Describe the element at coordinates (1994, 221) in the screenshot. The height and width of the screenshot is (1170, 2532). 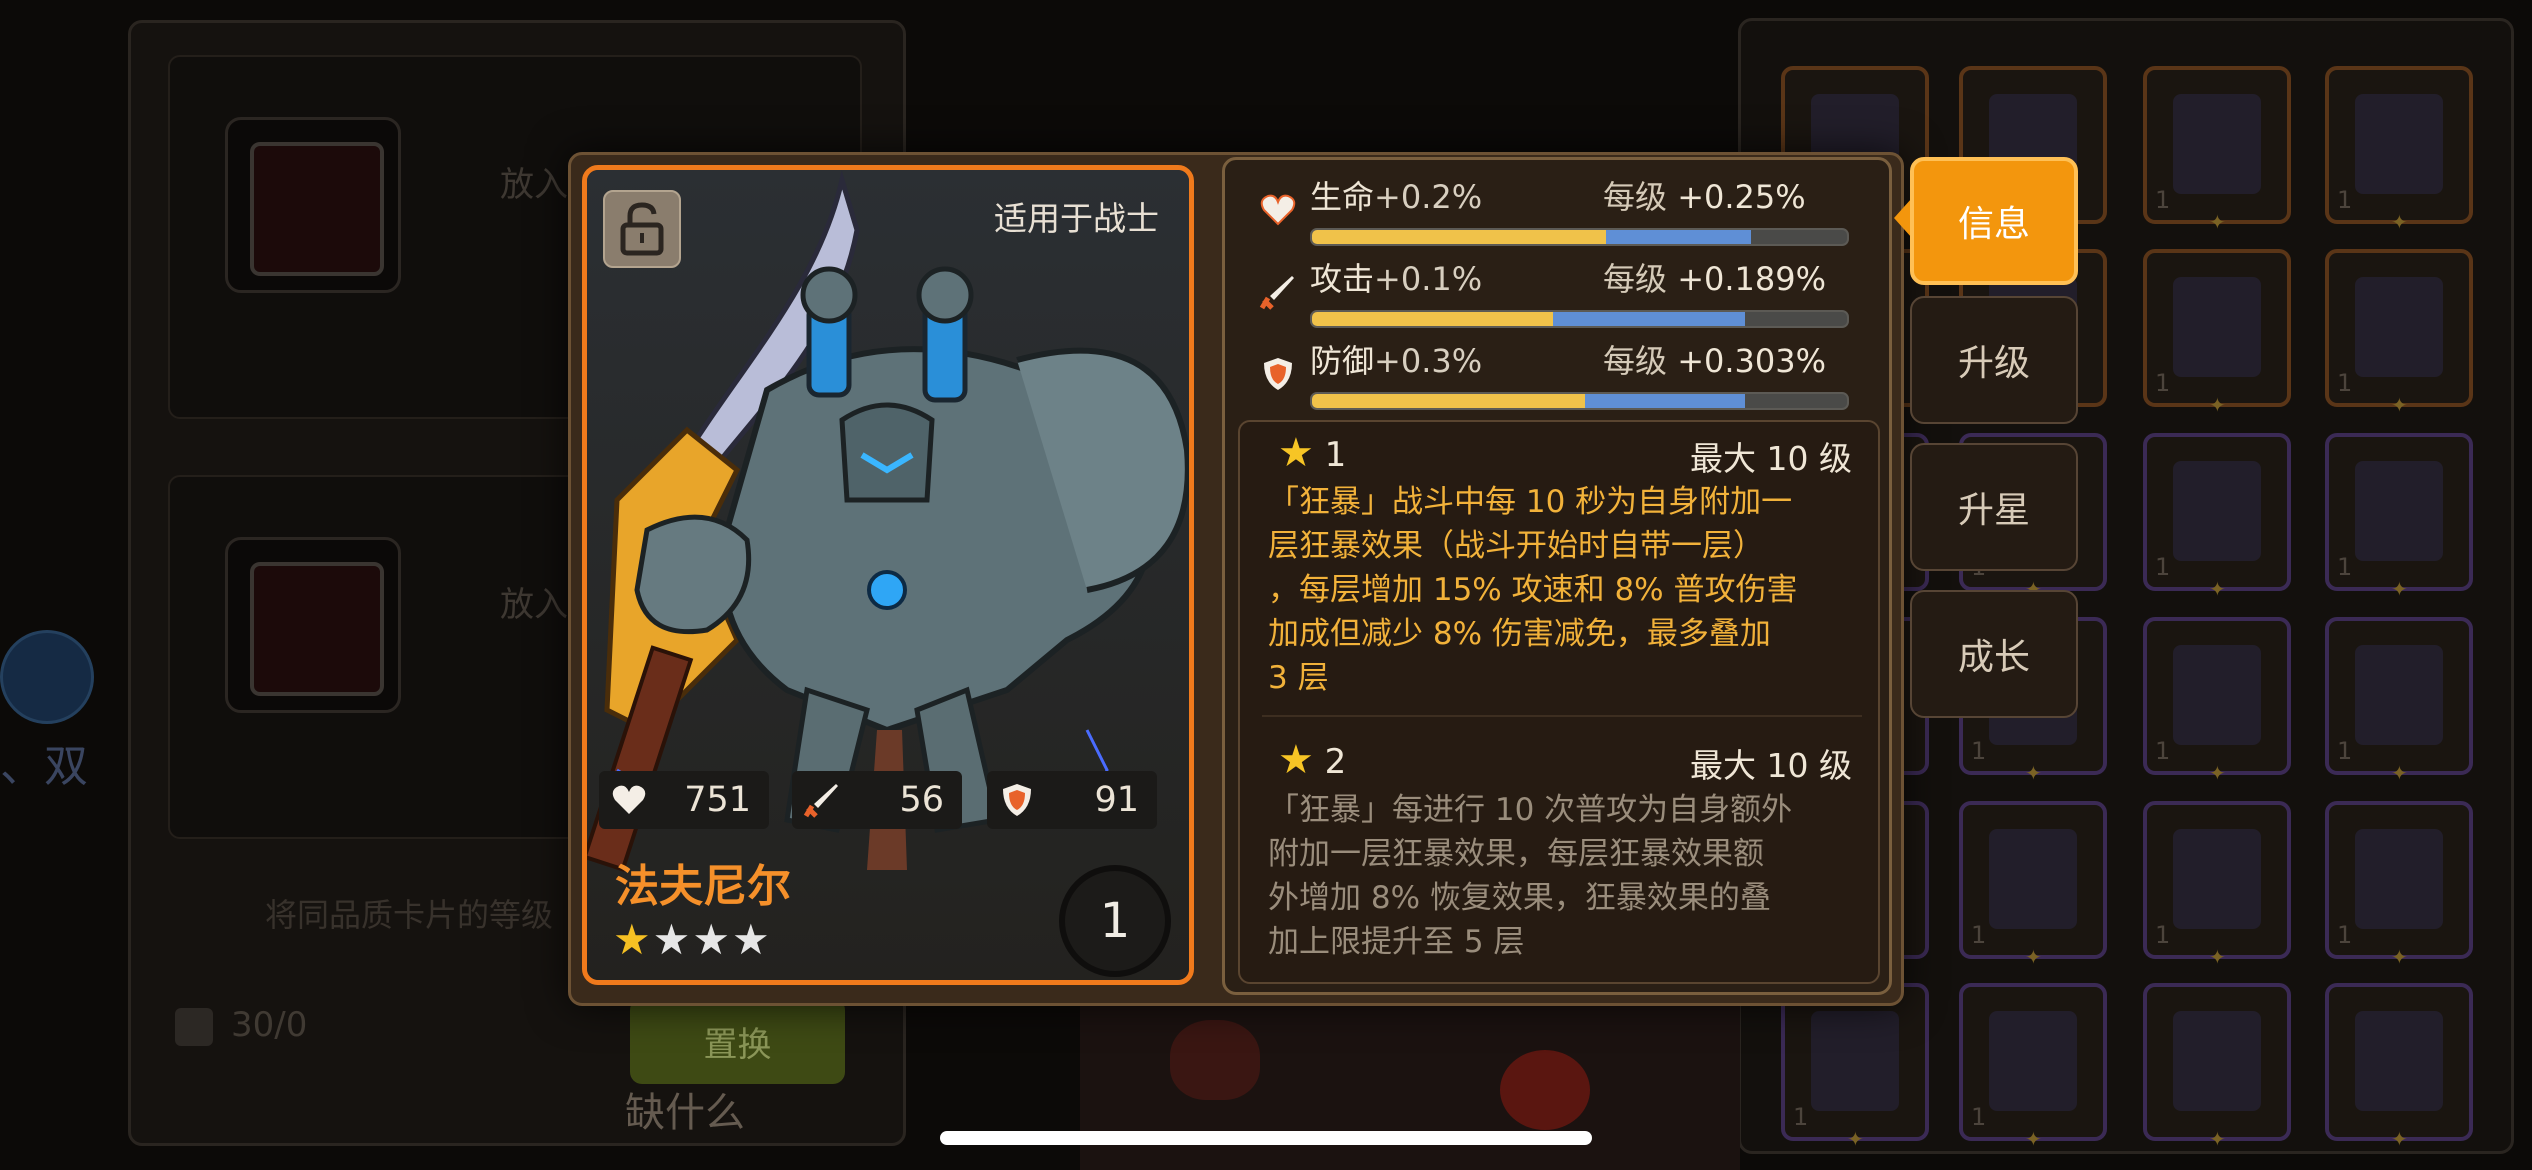
I see `tab-info: 信息` at that location.